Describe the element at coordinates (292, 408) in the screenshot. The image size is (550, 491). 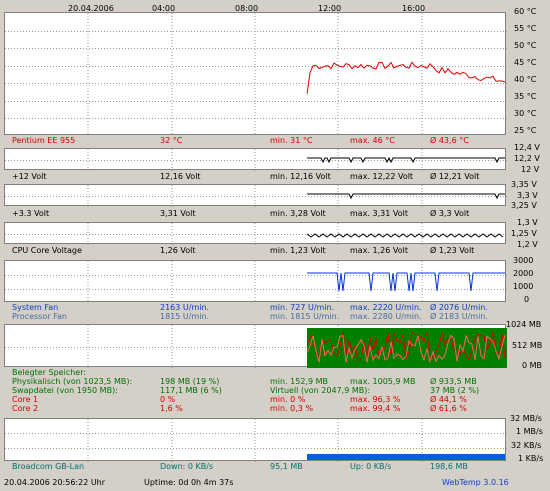
I see `core2-min: min. 0,3 %` at that location.